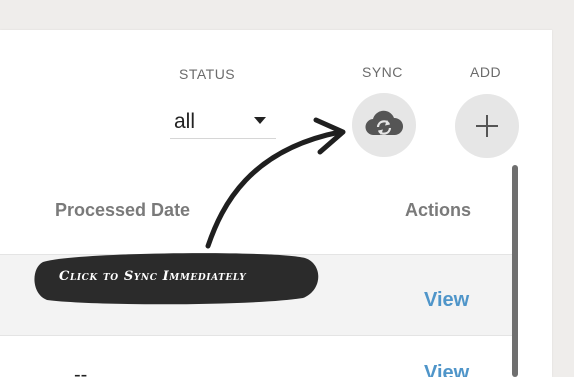 This screenshot has width=574, height=377. Describe the element at coordinates (207, 74) in the screenshot. I see `status-label: STATUS` at that location.